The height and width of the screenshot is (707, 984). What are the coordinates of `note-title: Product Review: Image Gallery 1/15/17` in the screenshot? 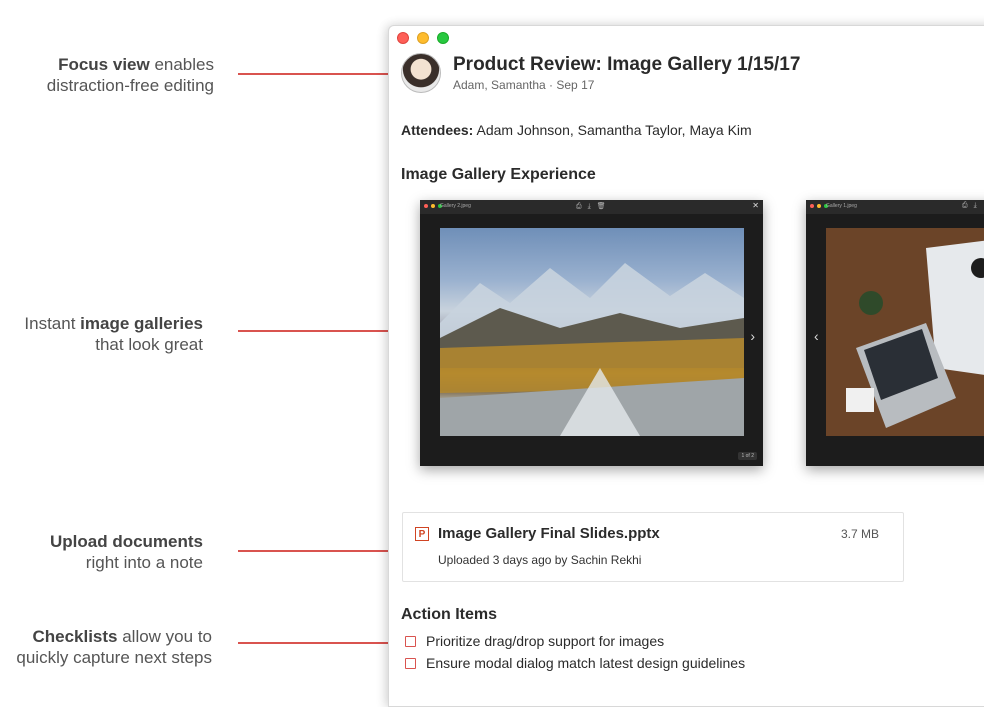 It's located at (626, 65).